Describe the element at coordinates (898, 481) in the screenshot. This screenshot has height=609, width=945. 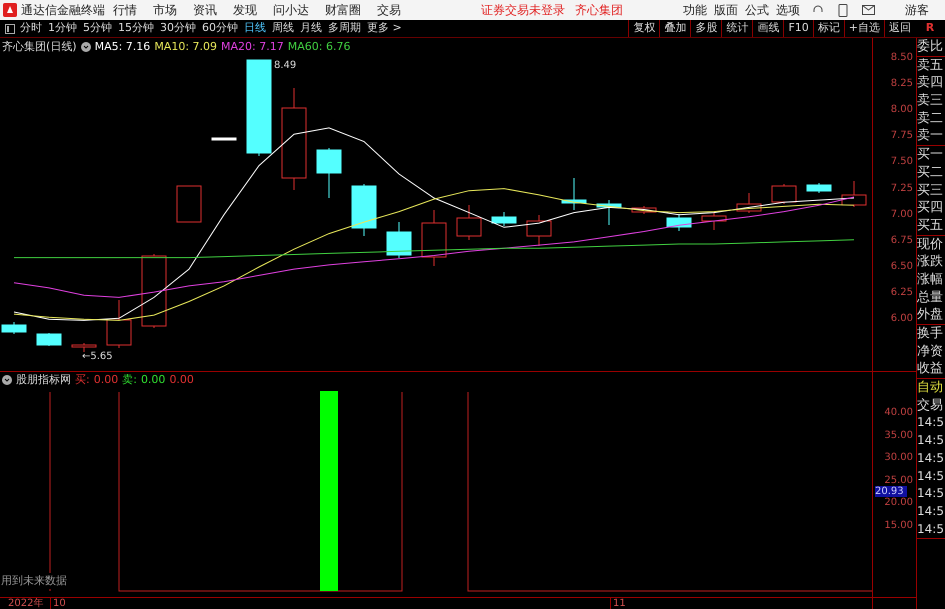
I see `value-axis-label: 25.00` at that location.